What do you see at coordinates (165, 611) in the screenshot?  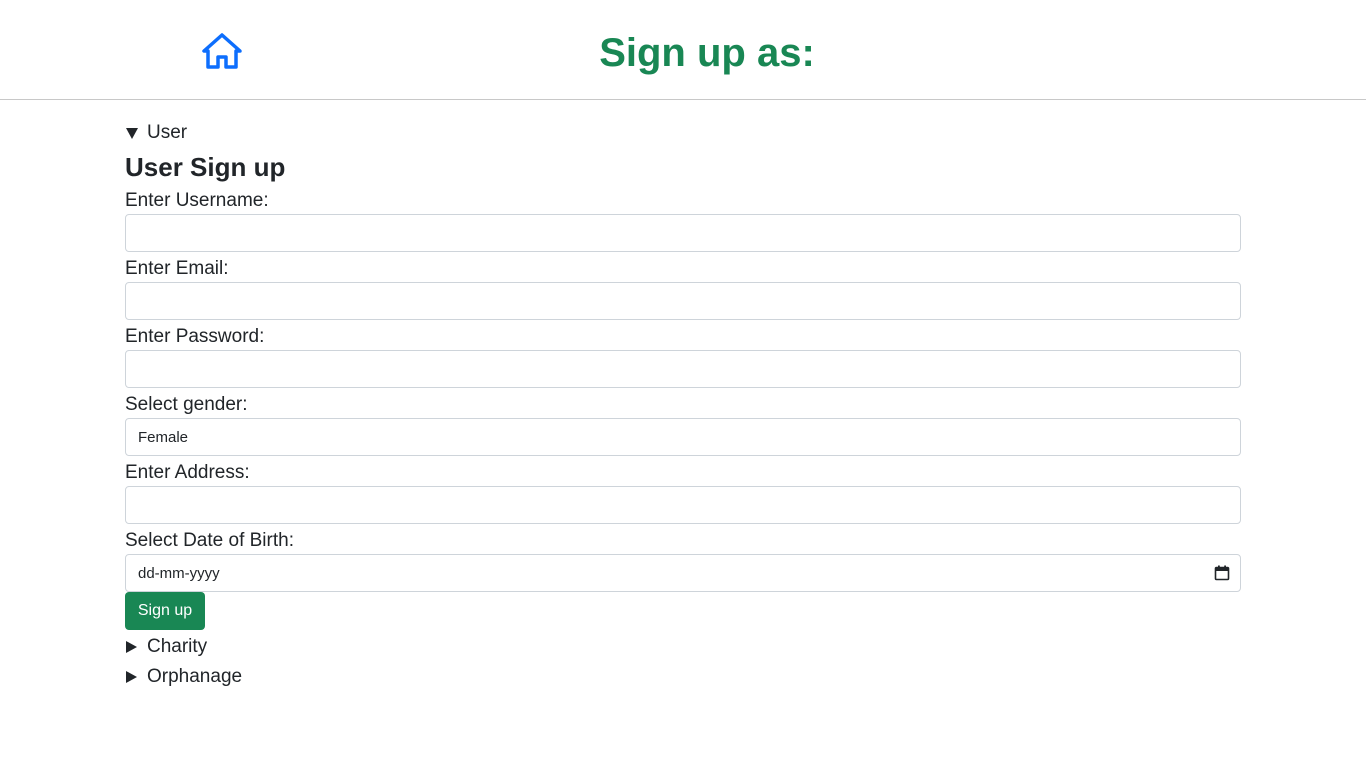 I see `signup-button: Sign up` at bounding box center [165, 611].